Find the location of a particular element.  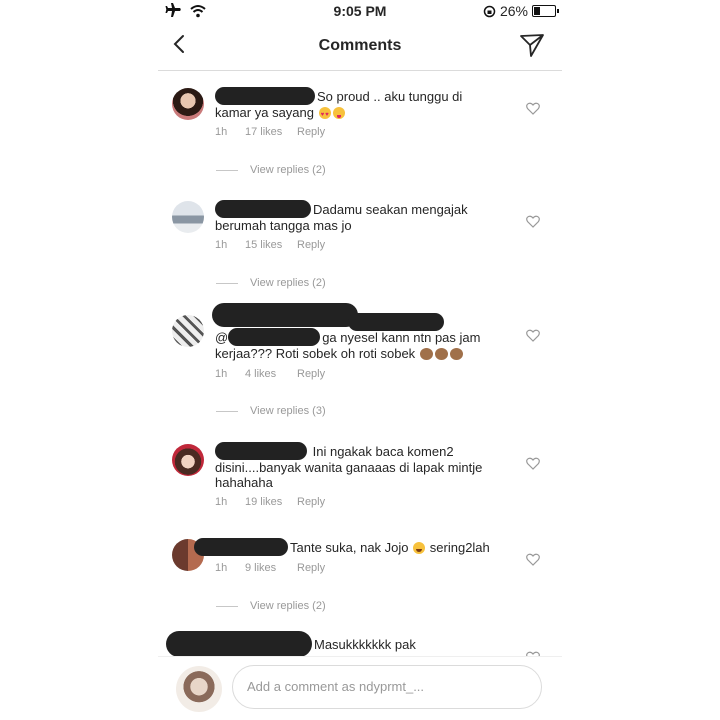

comment-text-line: kamar ya sayang is located at coordinates (264, 112).